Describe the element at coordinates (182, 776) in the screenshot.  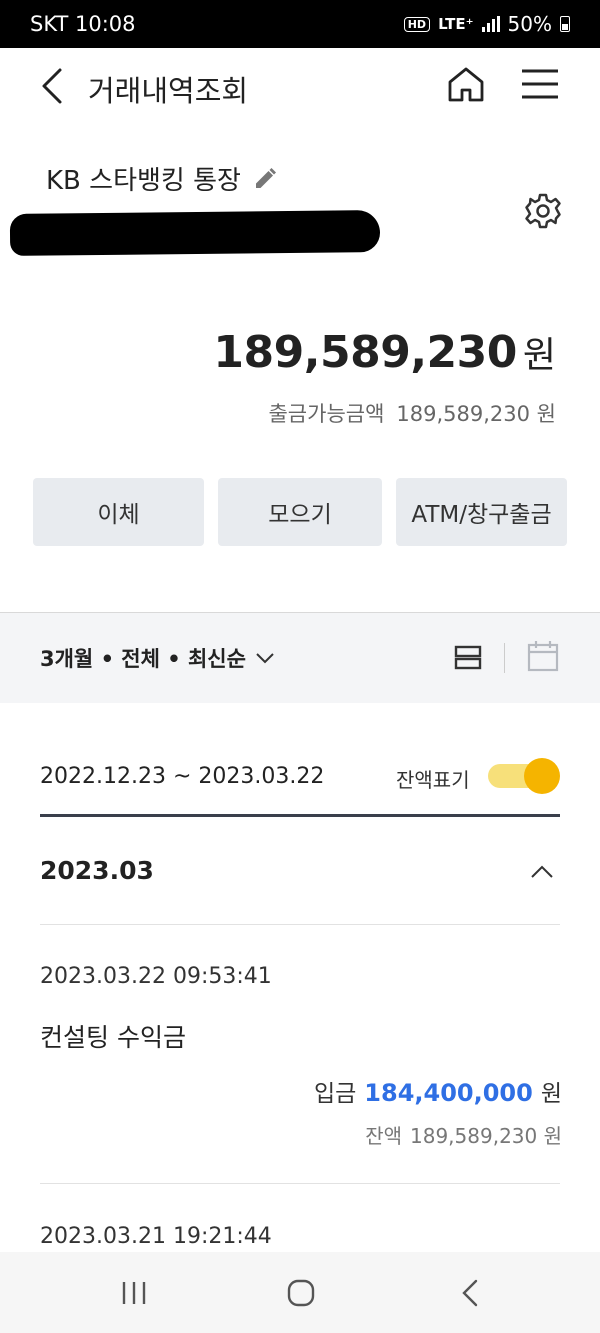
I see `date-range: 2022.12.23 ~ 2023.03.22` at that location.